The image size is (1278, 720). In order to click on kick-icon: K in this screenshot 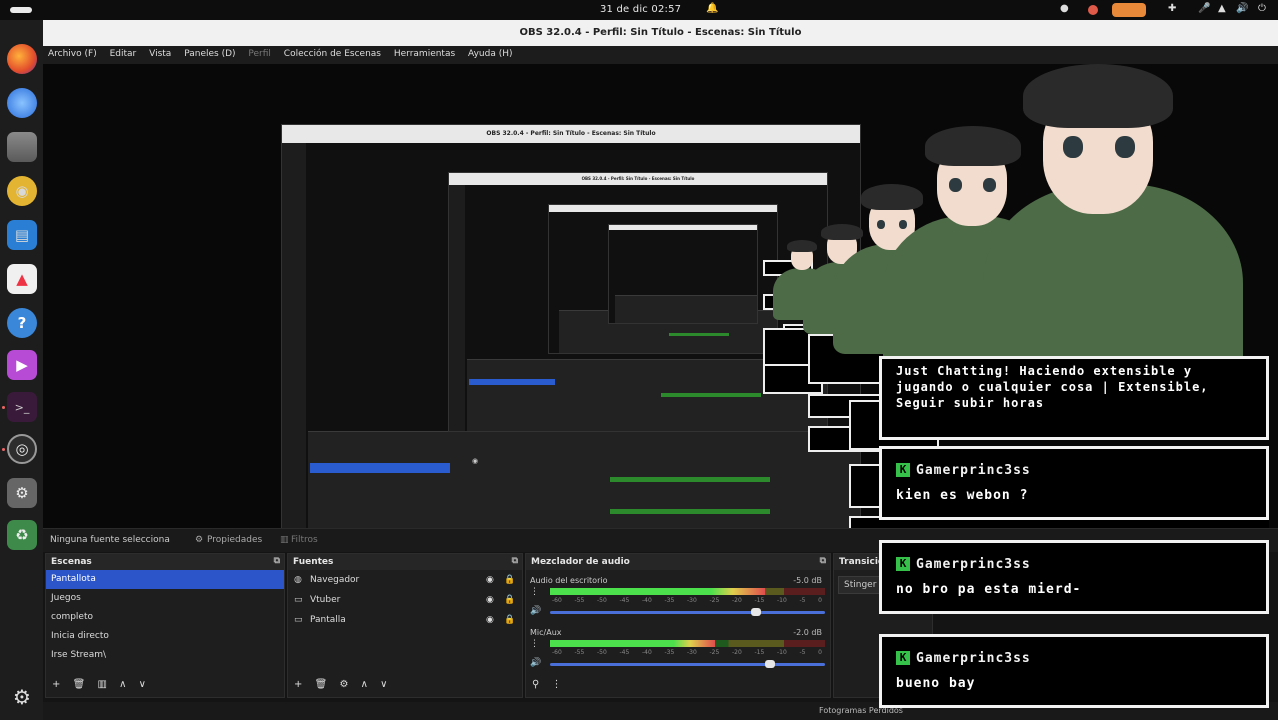, I will do `click(903, 563)`.